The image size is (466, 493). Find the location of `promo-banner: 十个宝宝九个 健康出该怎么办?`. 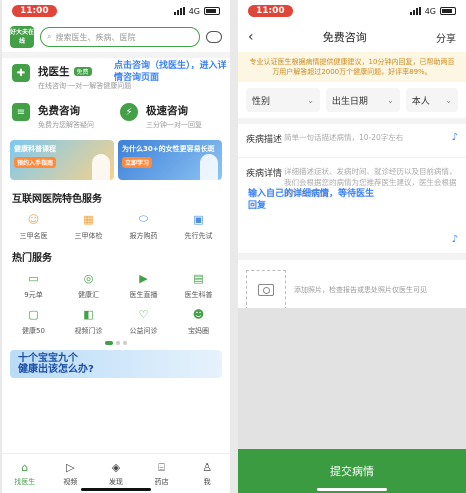

promo-banner: 十个宝宝九个 健康出该怎么办? is located at coordinates (116, 364).